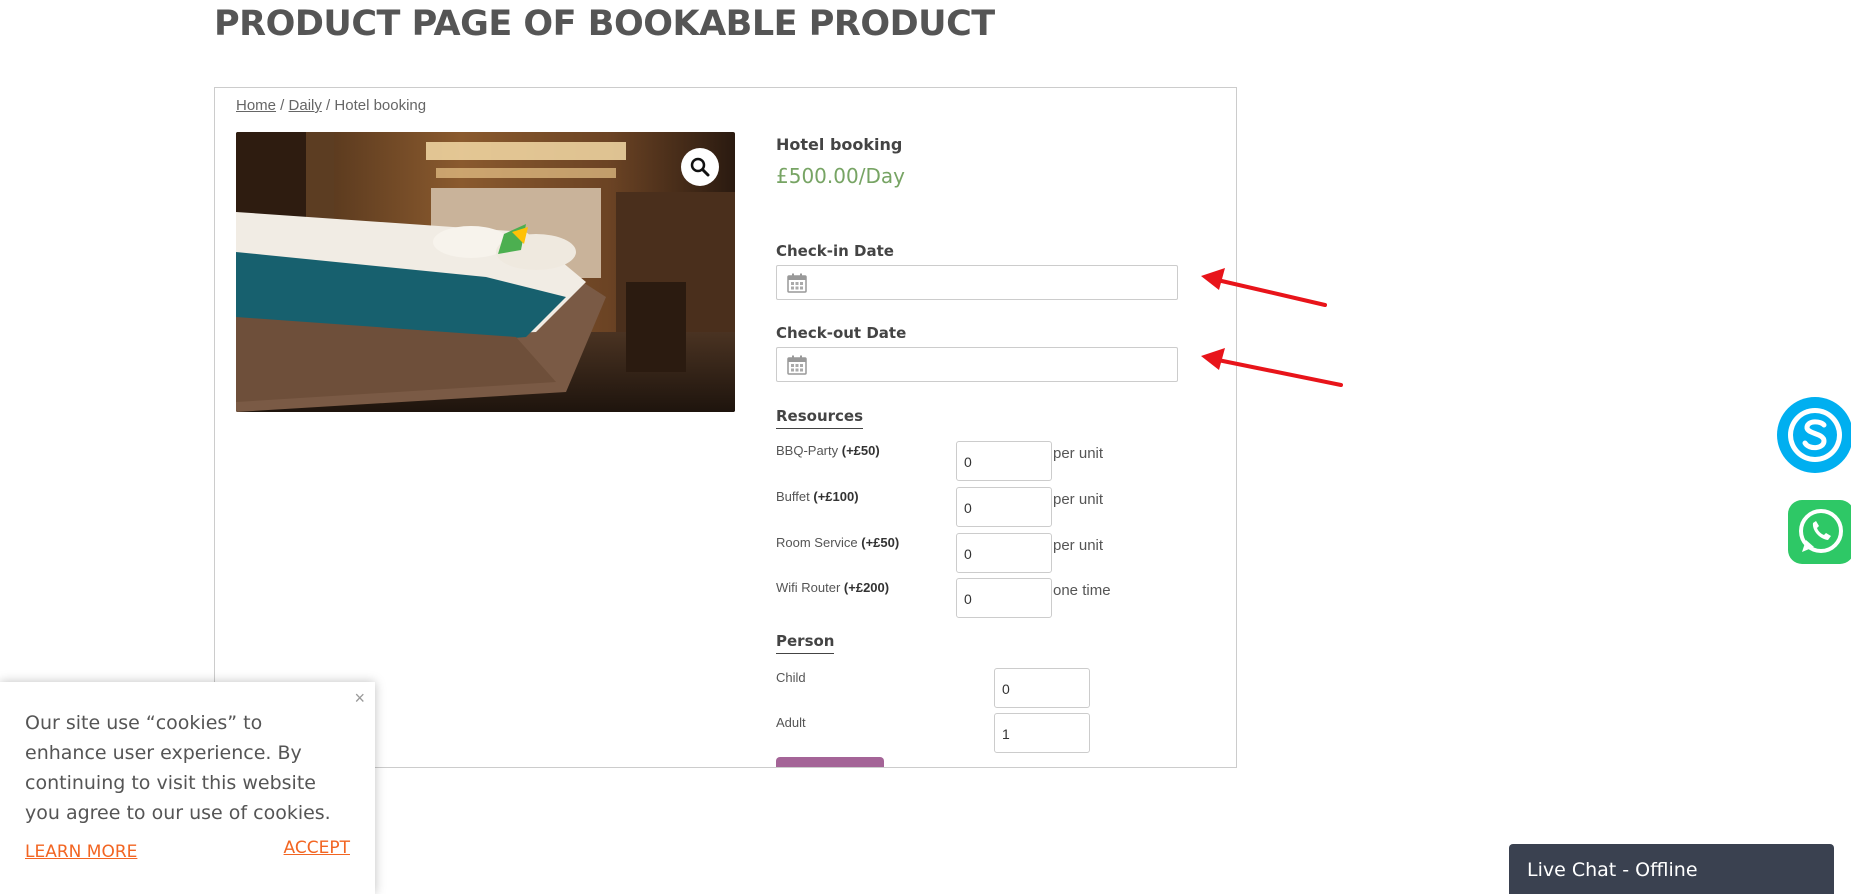  What do you see at coordinates (1612, 870) in the screenshot?
I see `live-chat-label: Live Chat - Offline` at bounding box center [1612, 870].